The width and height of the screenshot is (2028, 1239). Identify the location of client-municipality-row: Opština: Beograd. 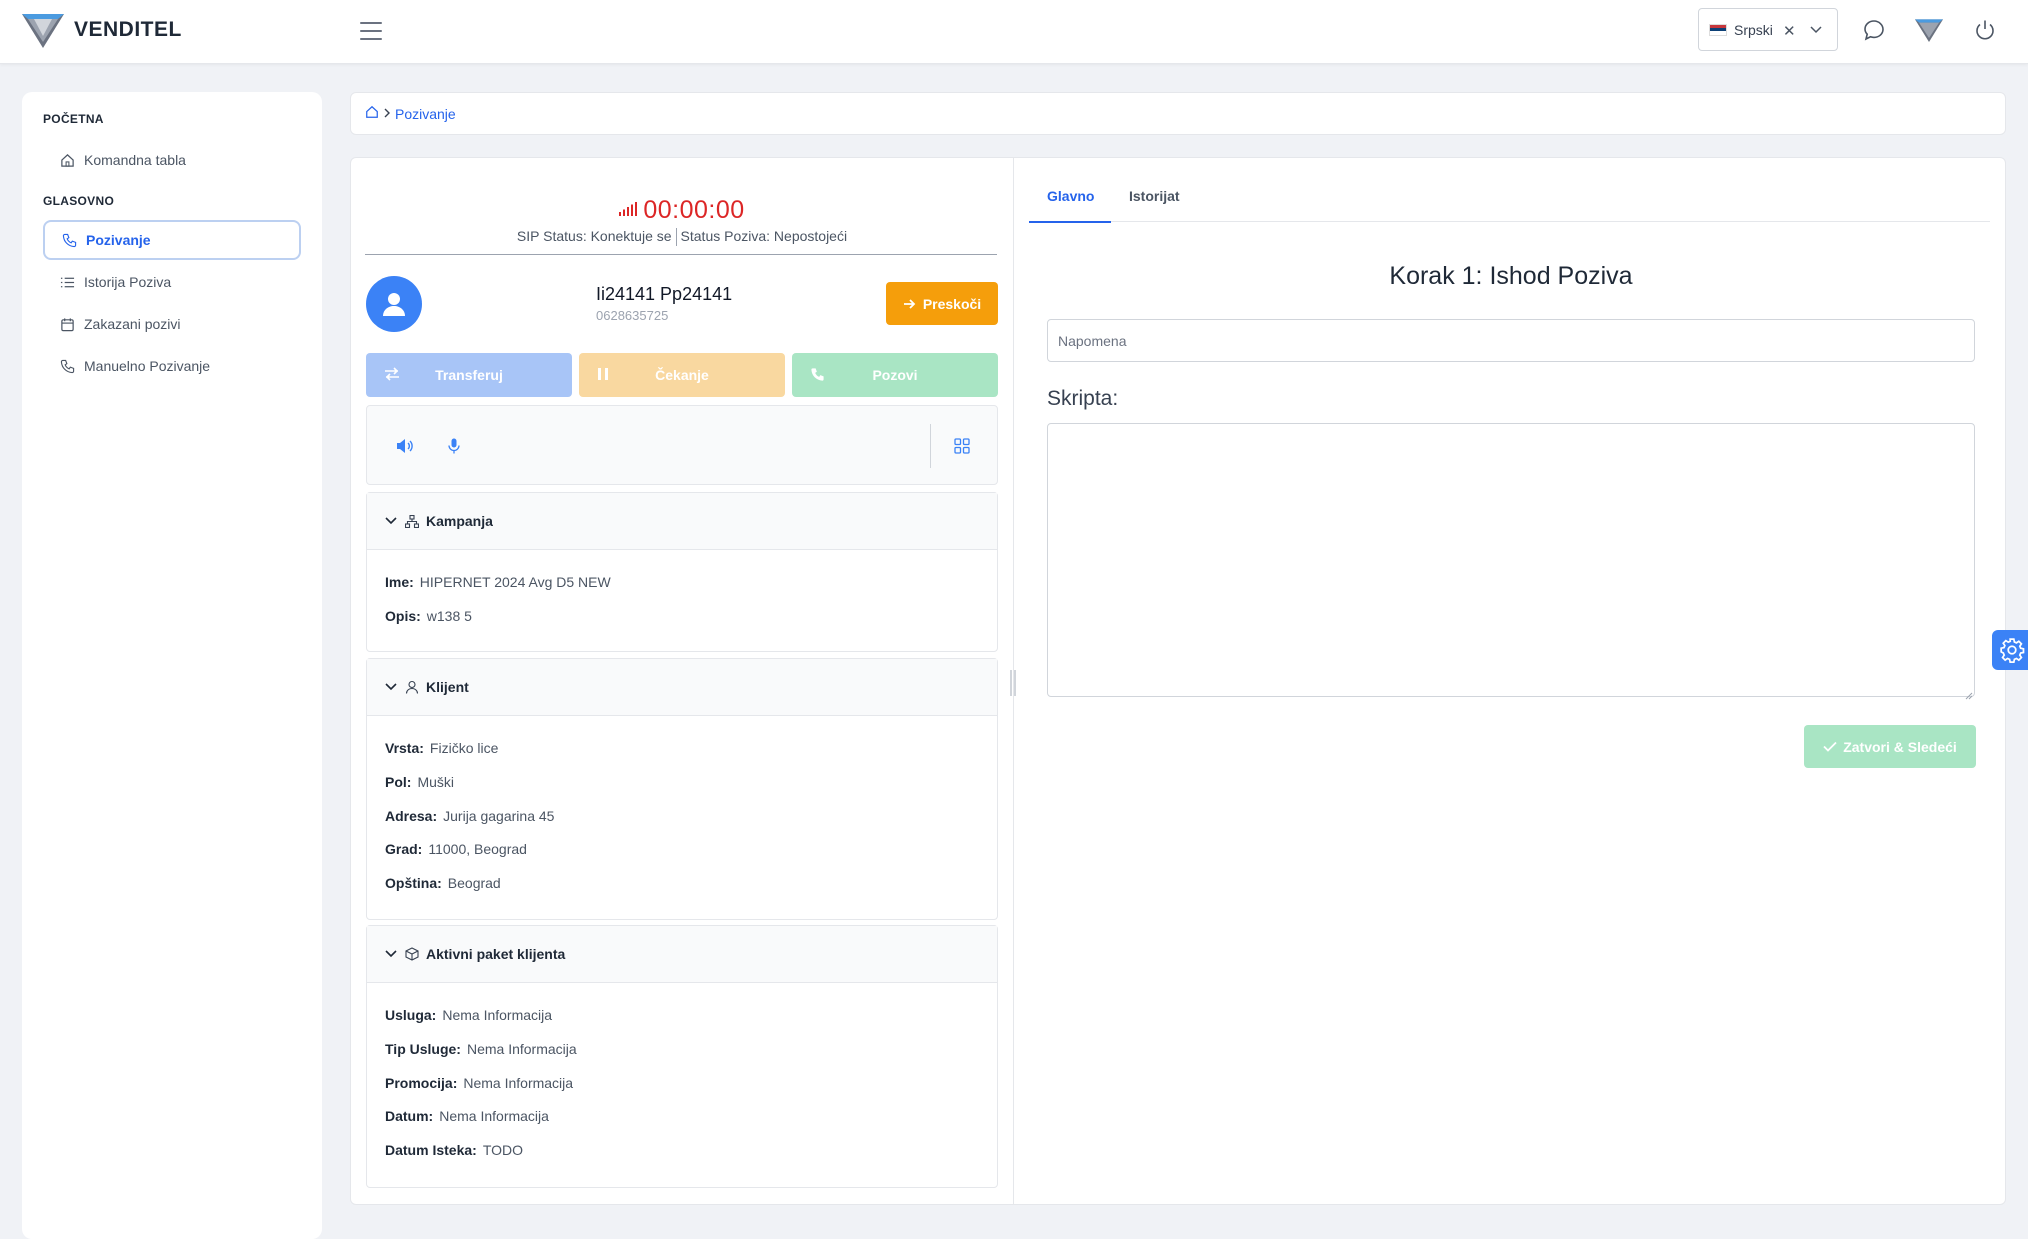
(443, 883).